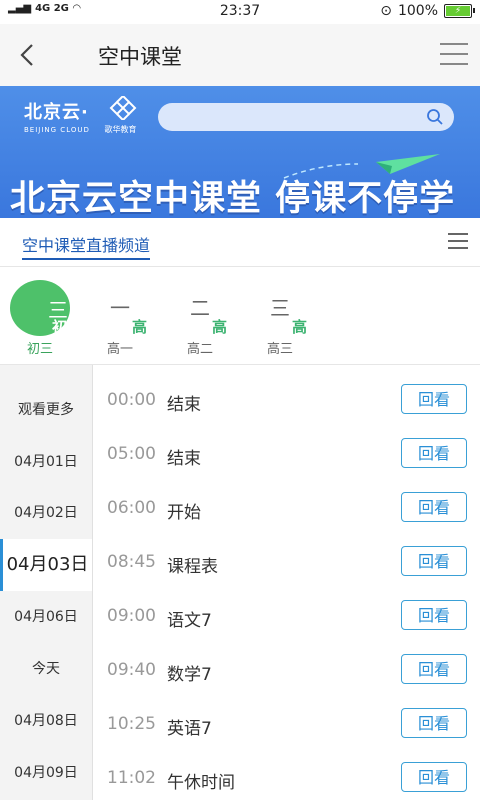  I want to click on date-item: 04月06日, so click(46, 617).